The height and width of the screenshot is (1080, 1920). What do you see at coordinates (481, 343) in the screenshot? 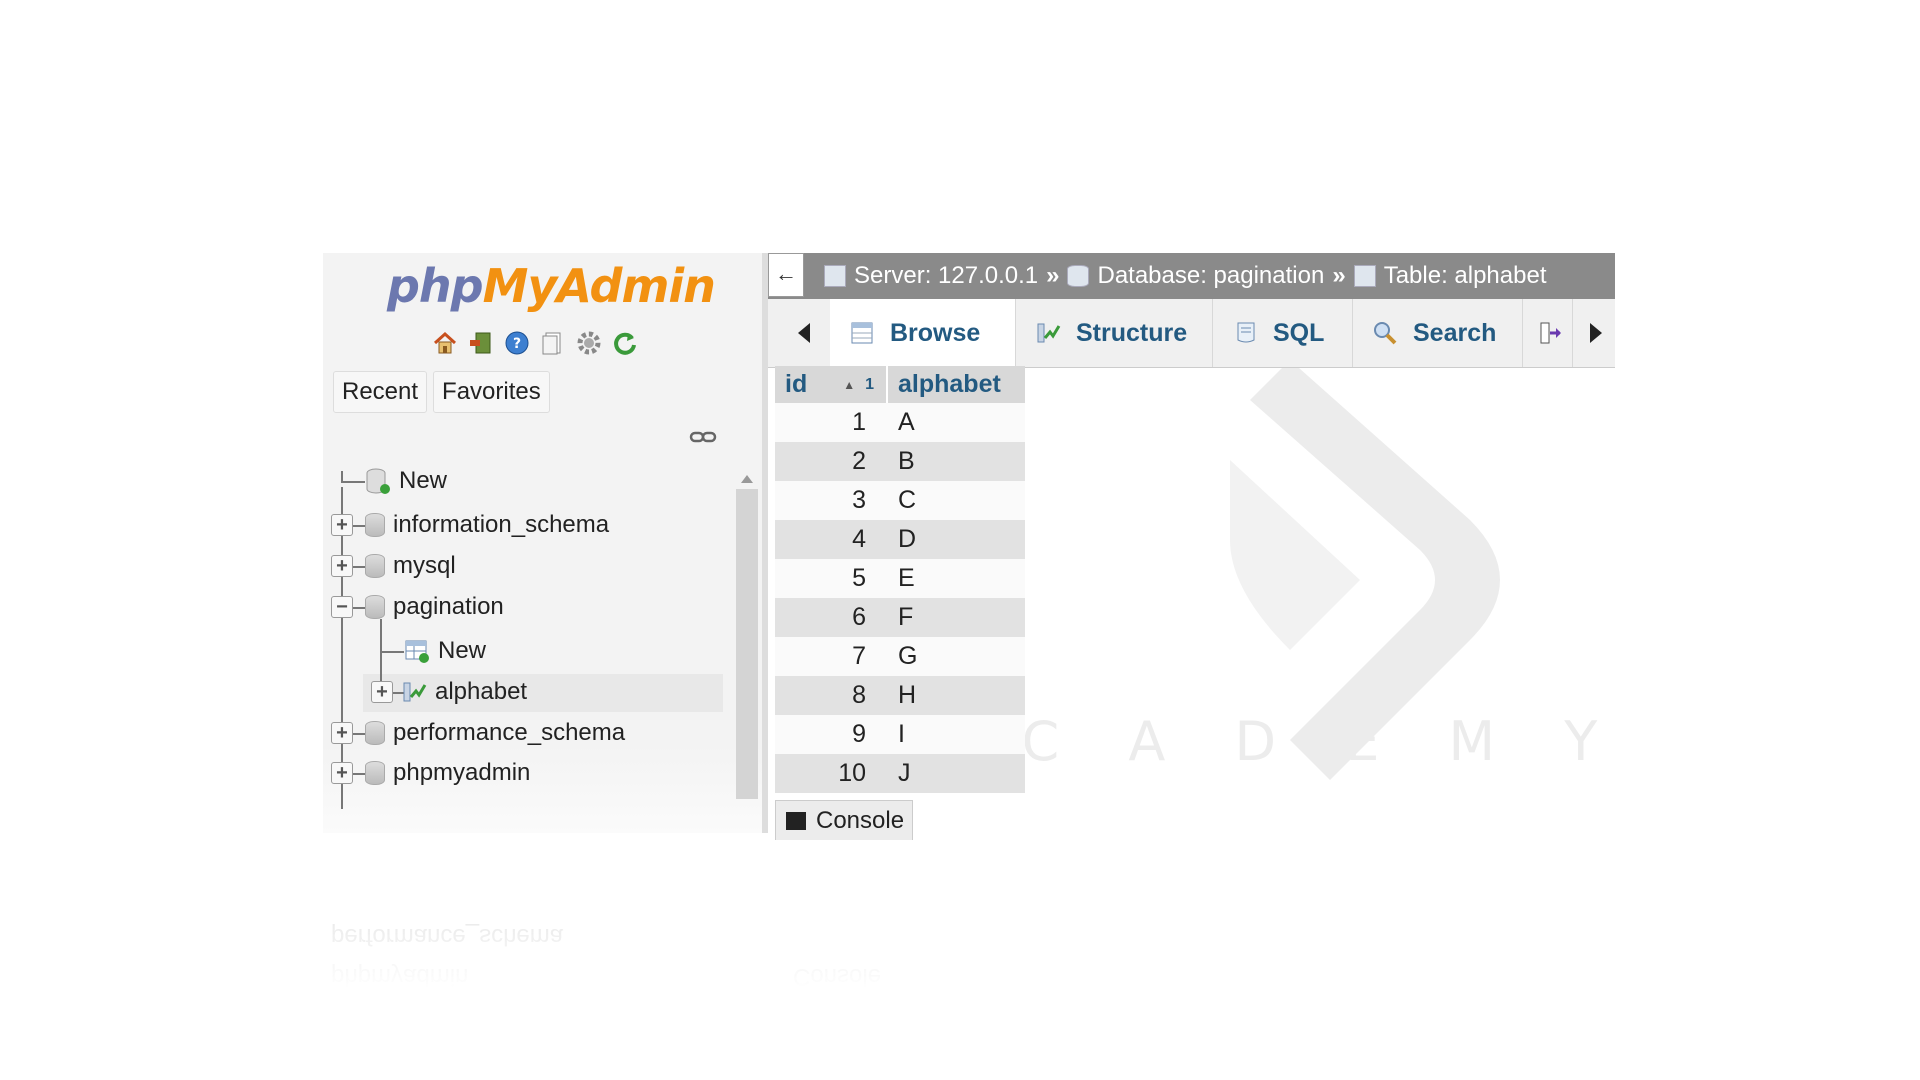
I see `logout-icon` at bounding box center [481, 343].